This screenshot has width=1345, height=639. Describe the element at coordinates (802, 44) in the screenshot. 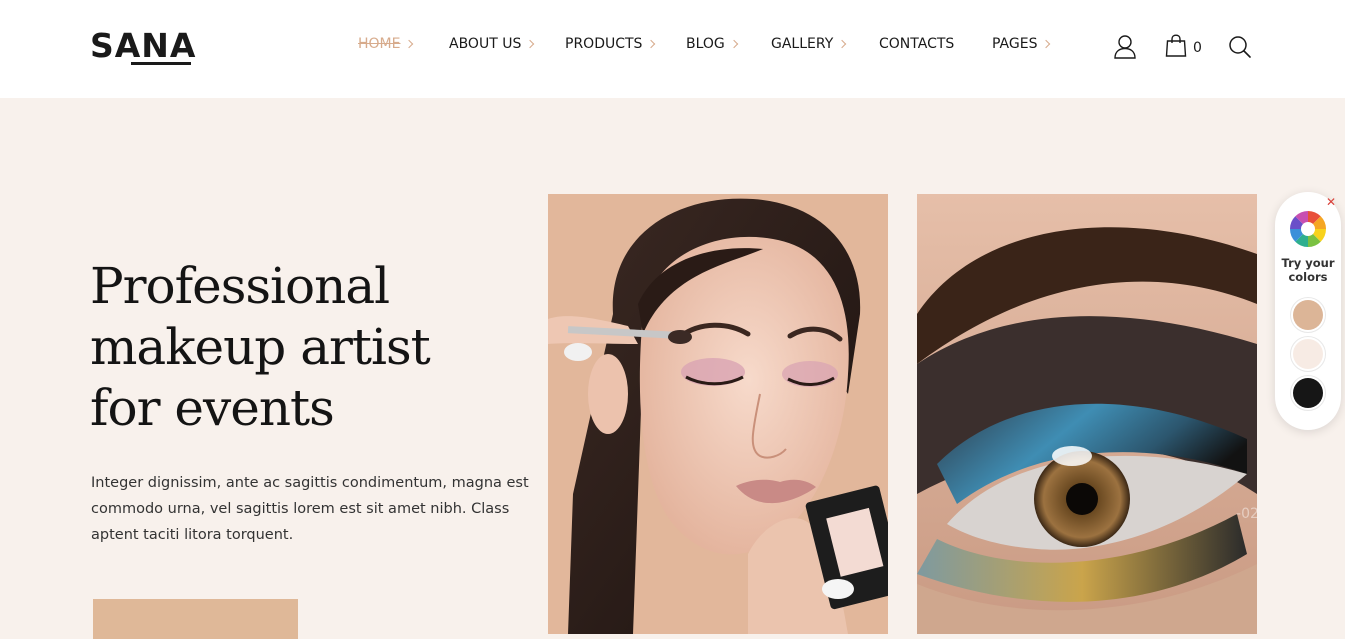

I see `nav-item-label: GALLERY` at that location.